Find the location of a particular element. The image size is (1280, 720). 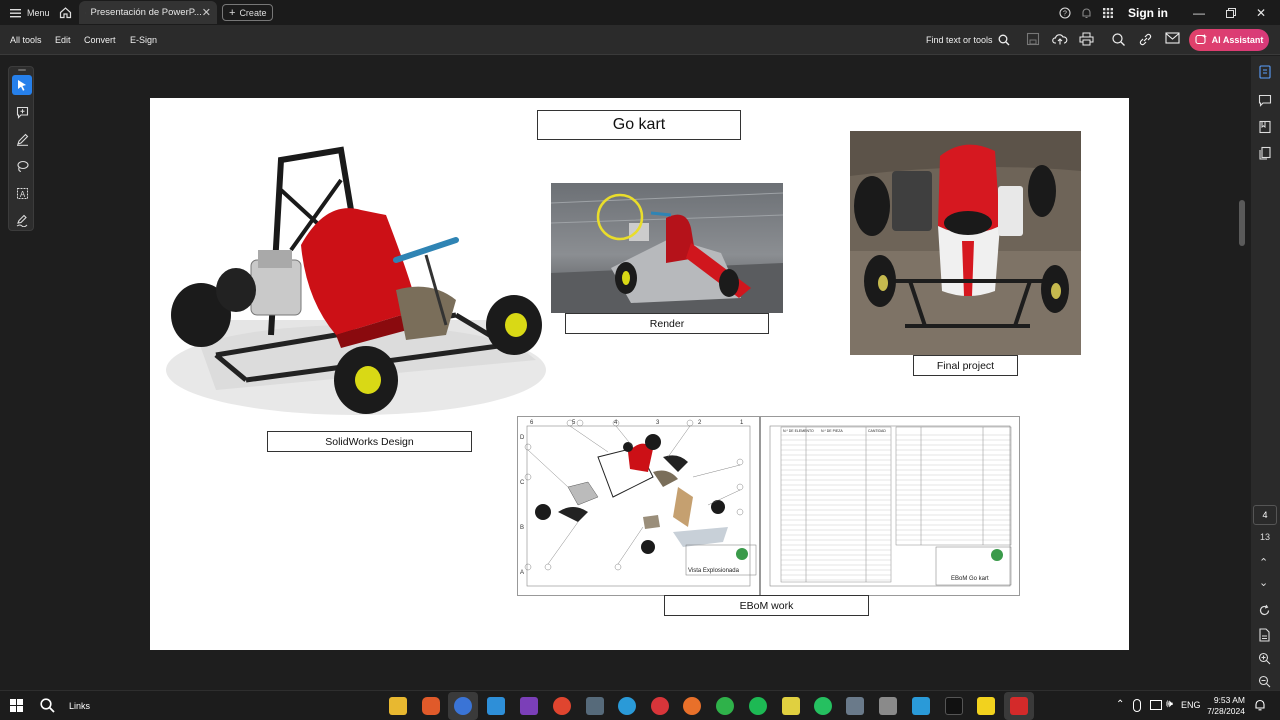

ai-panel-button is located at coordinates (1265, 72).